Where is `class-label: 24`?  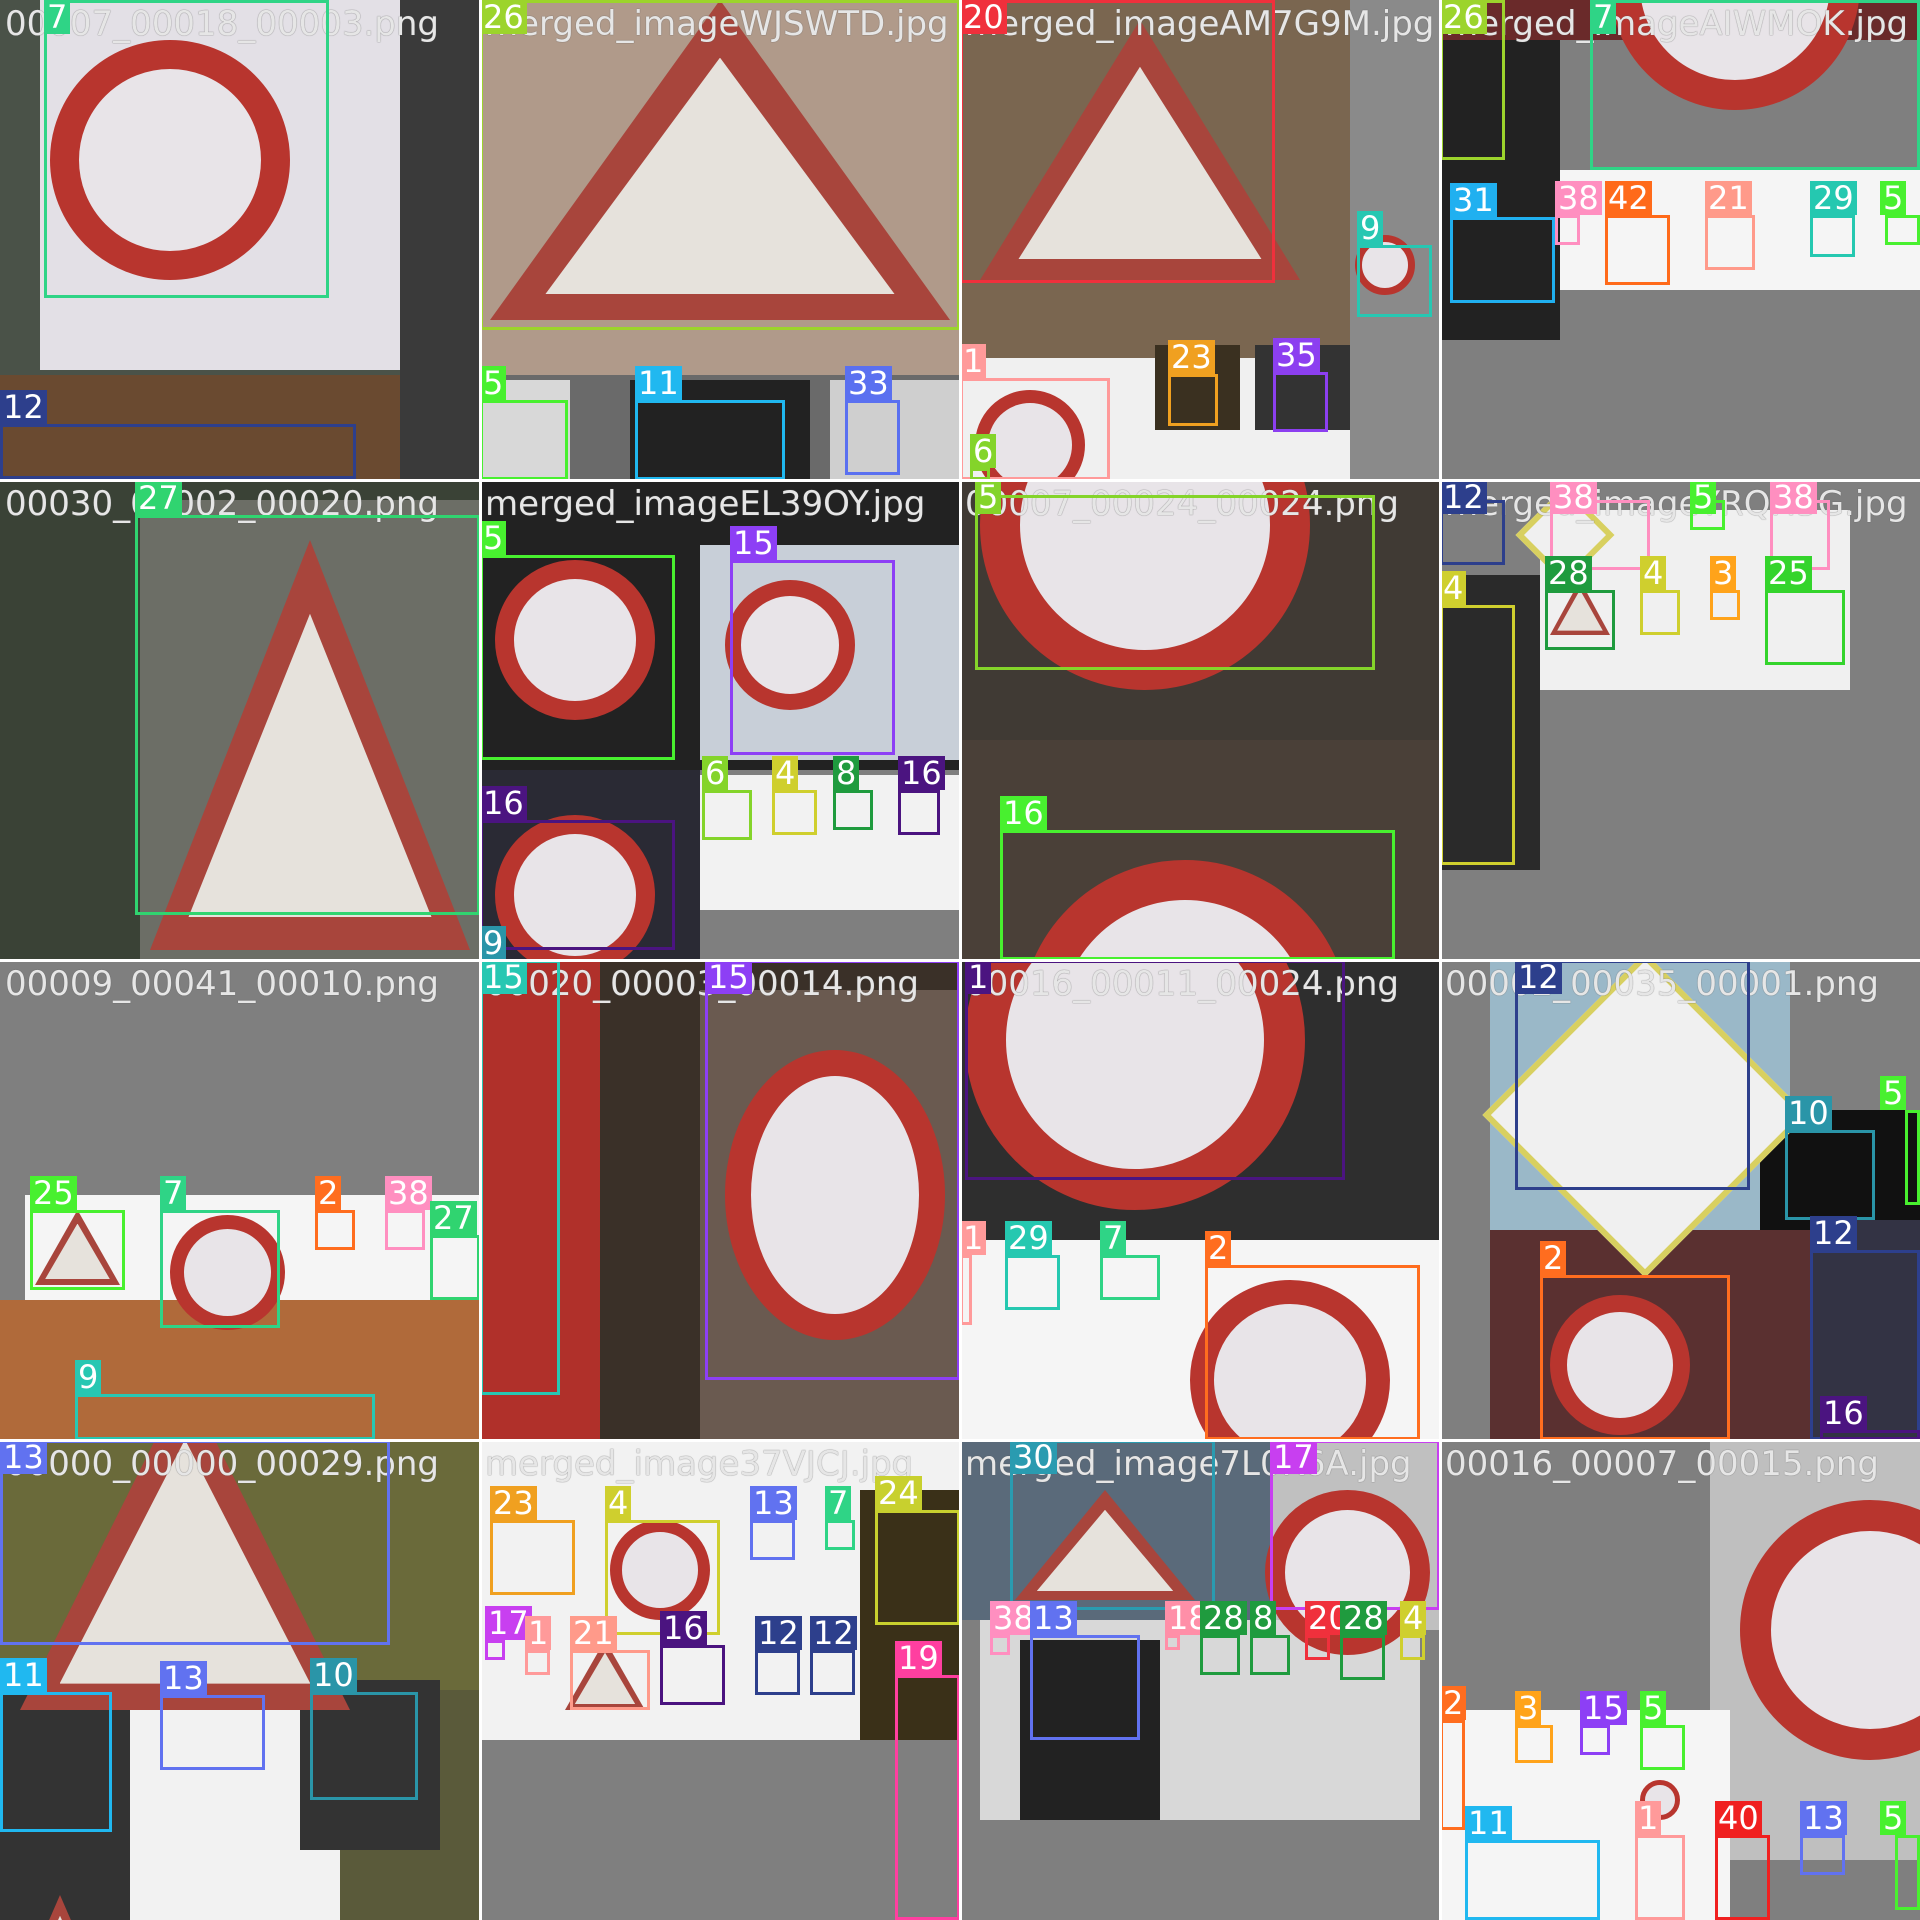 class-label: 24 is located at coordinates (898, 1493).